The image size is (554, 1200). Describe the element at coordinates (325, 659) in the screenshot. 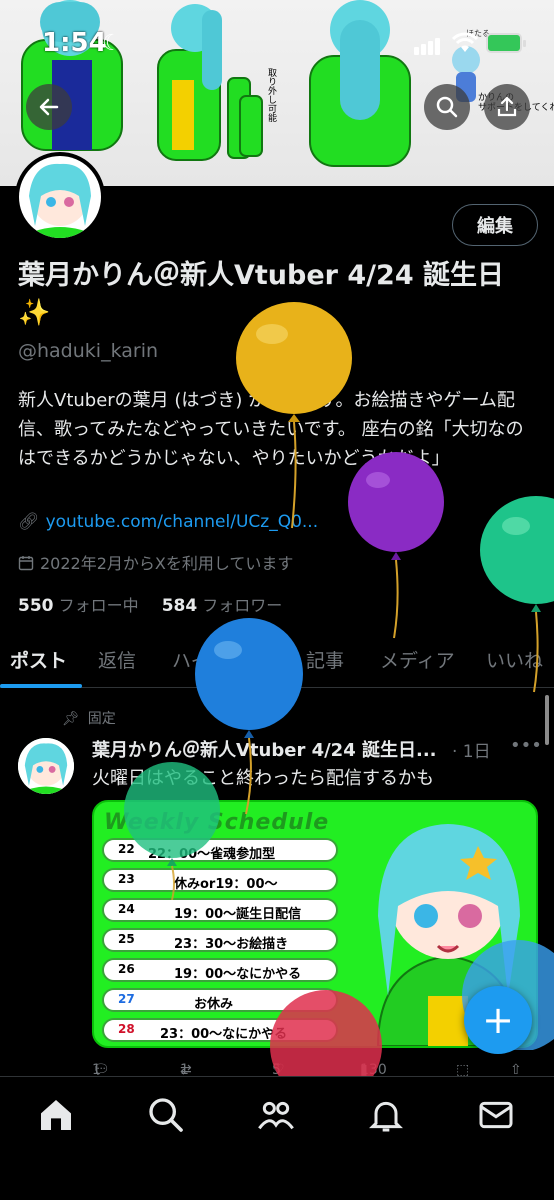

I see `tab-articles: 記事` at that location.